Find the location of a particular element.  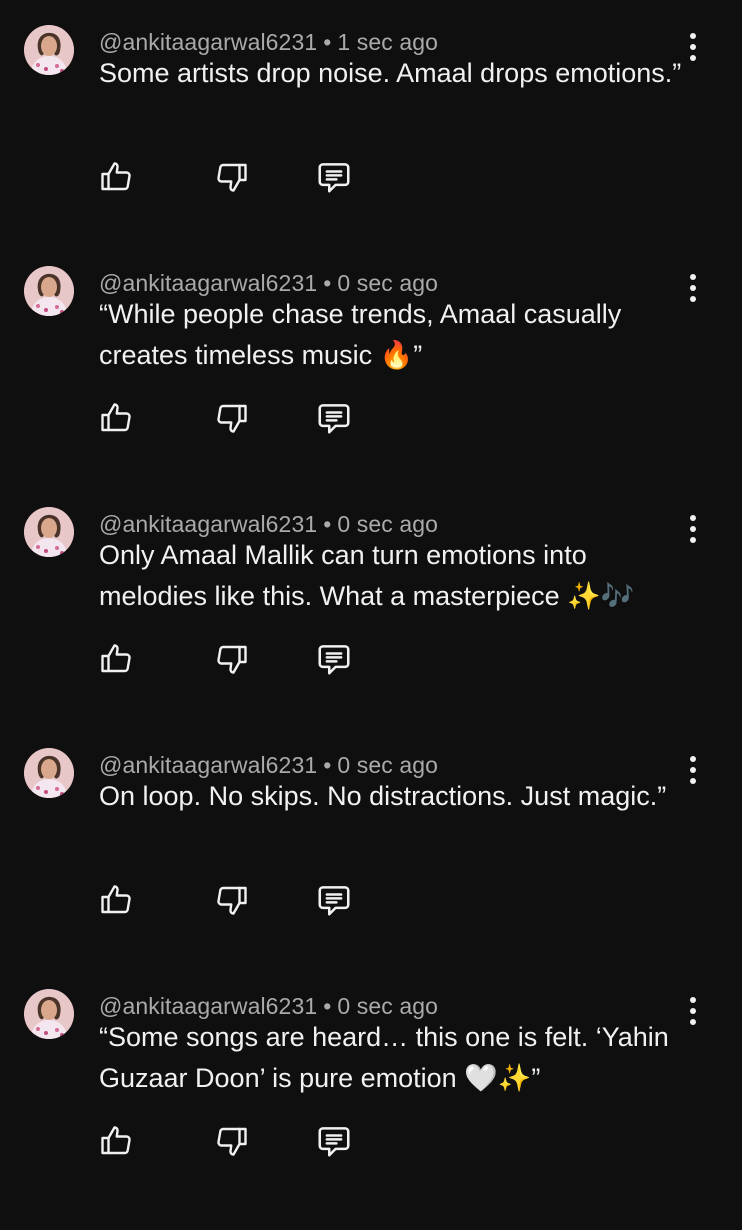

comment-meta: @ankitaagarwal6231 • 1 sec ago is located at coordinates (268, 42).